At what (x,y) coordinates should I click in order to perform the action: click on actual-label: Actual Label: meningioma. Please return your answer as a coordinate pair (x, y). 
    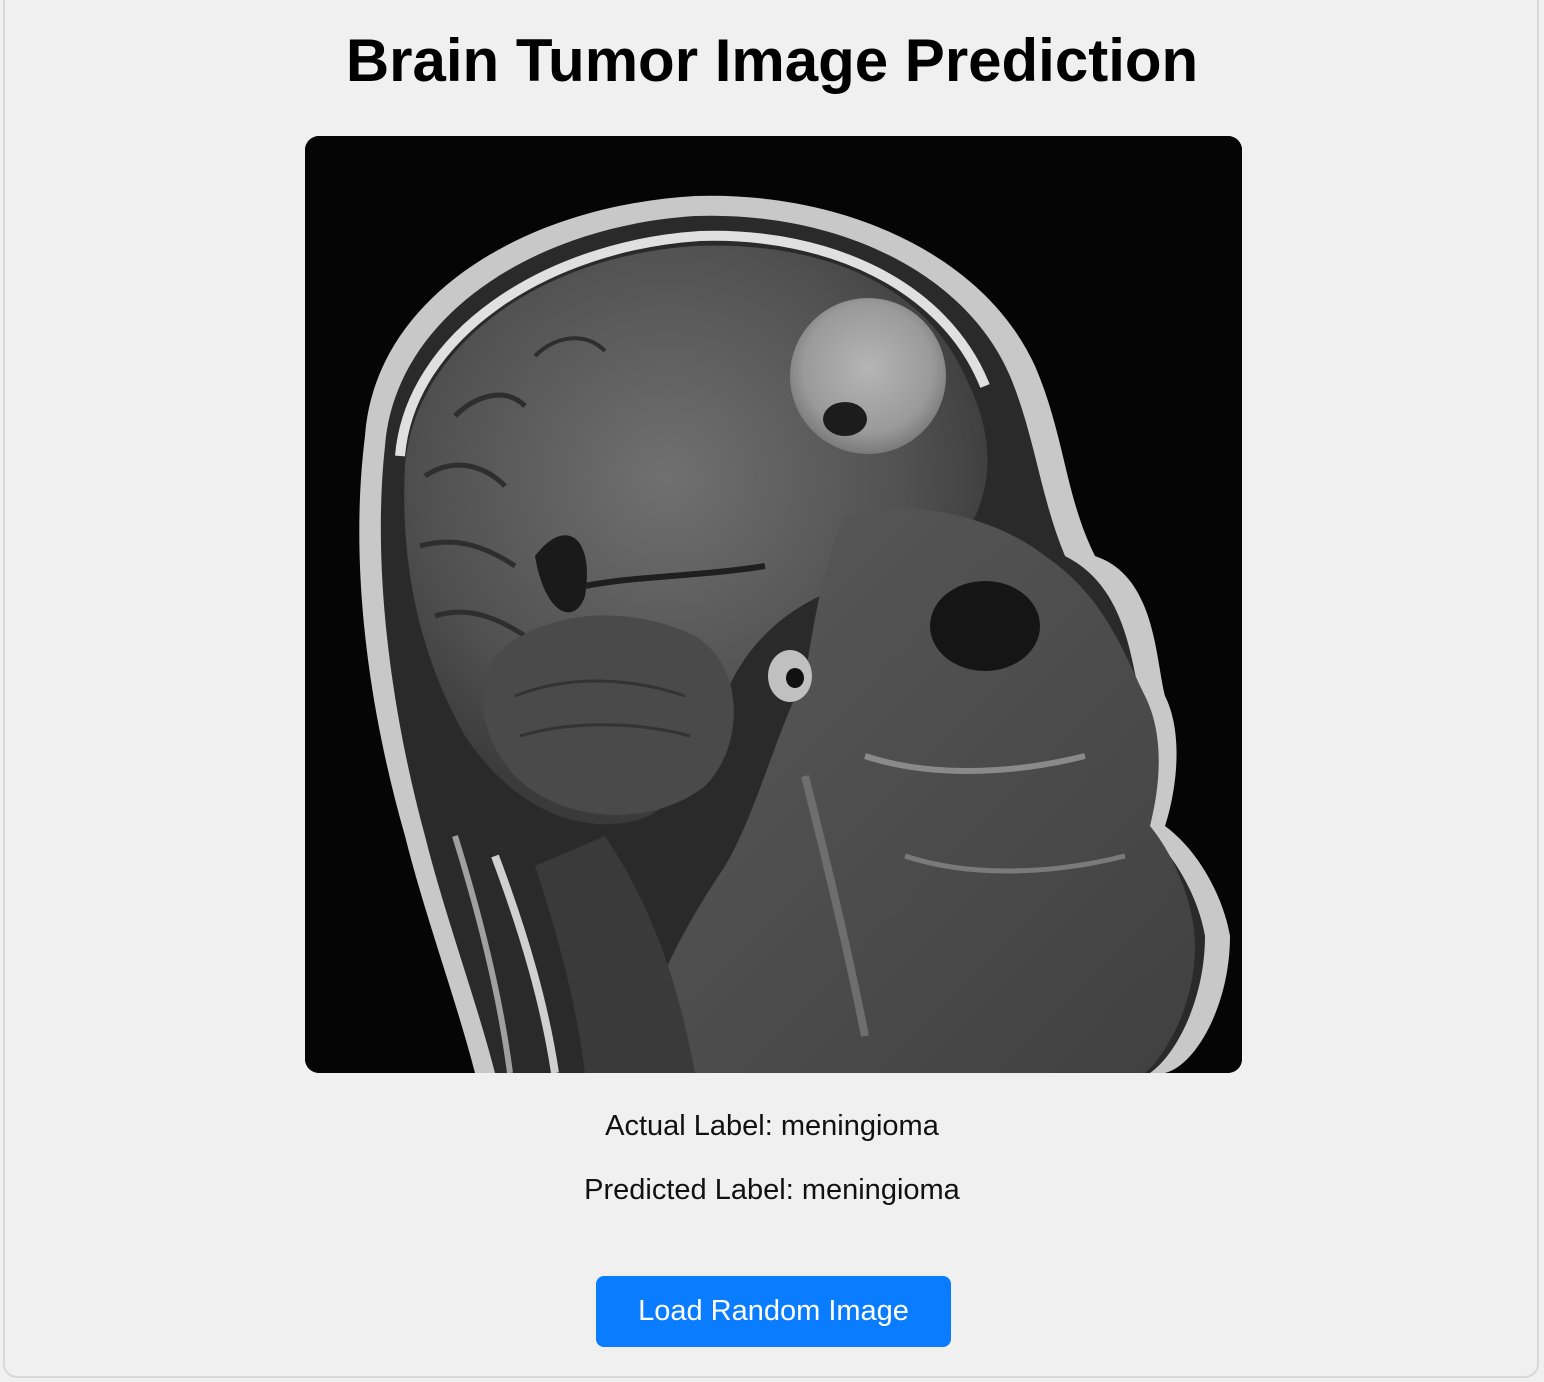
    Looking at the image, I should click on (772, 1126).